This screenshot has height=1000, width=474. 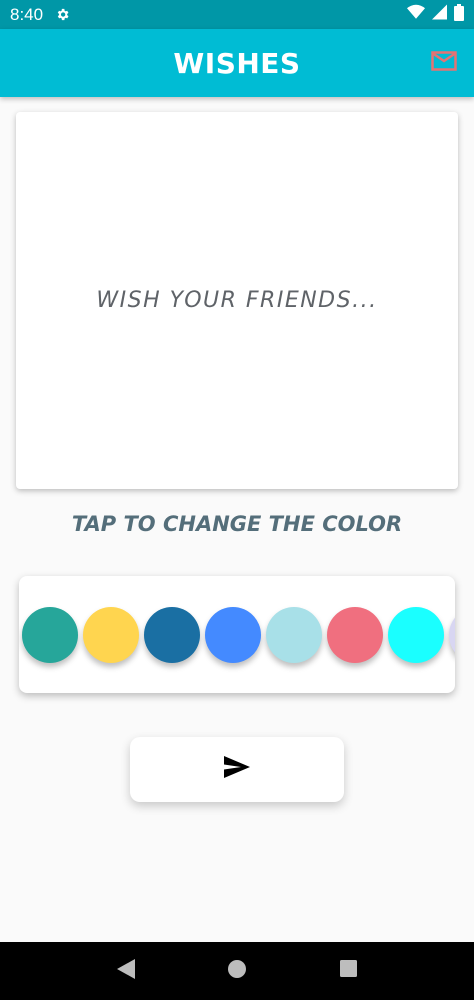 I want to click on app-title: WISHES, so click(x=237, y=63).